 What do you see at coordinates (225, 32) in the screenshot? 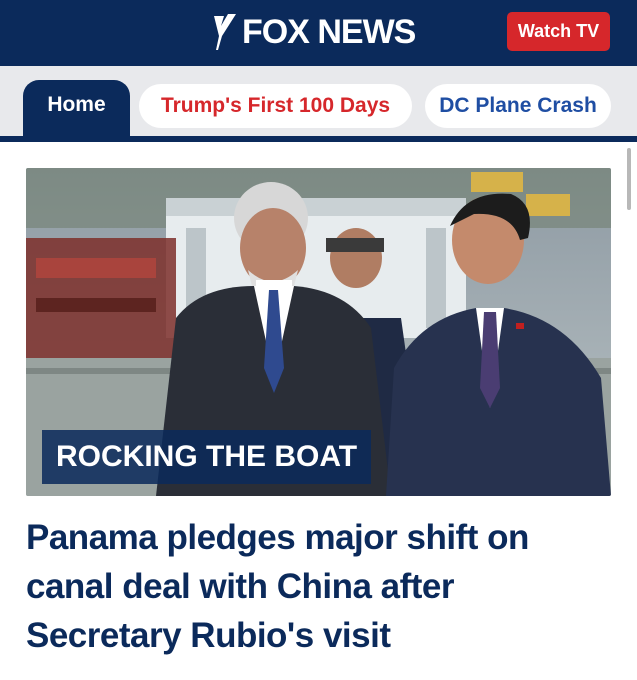
I see `fox-slash-logo-icon` at bounding box center [225, 32].